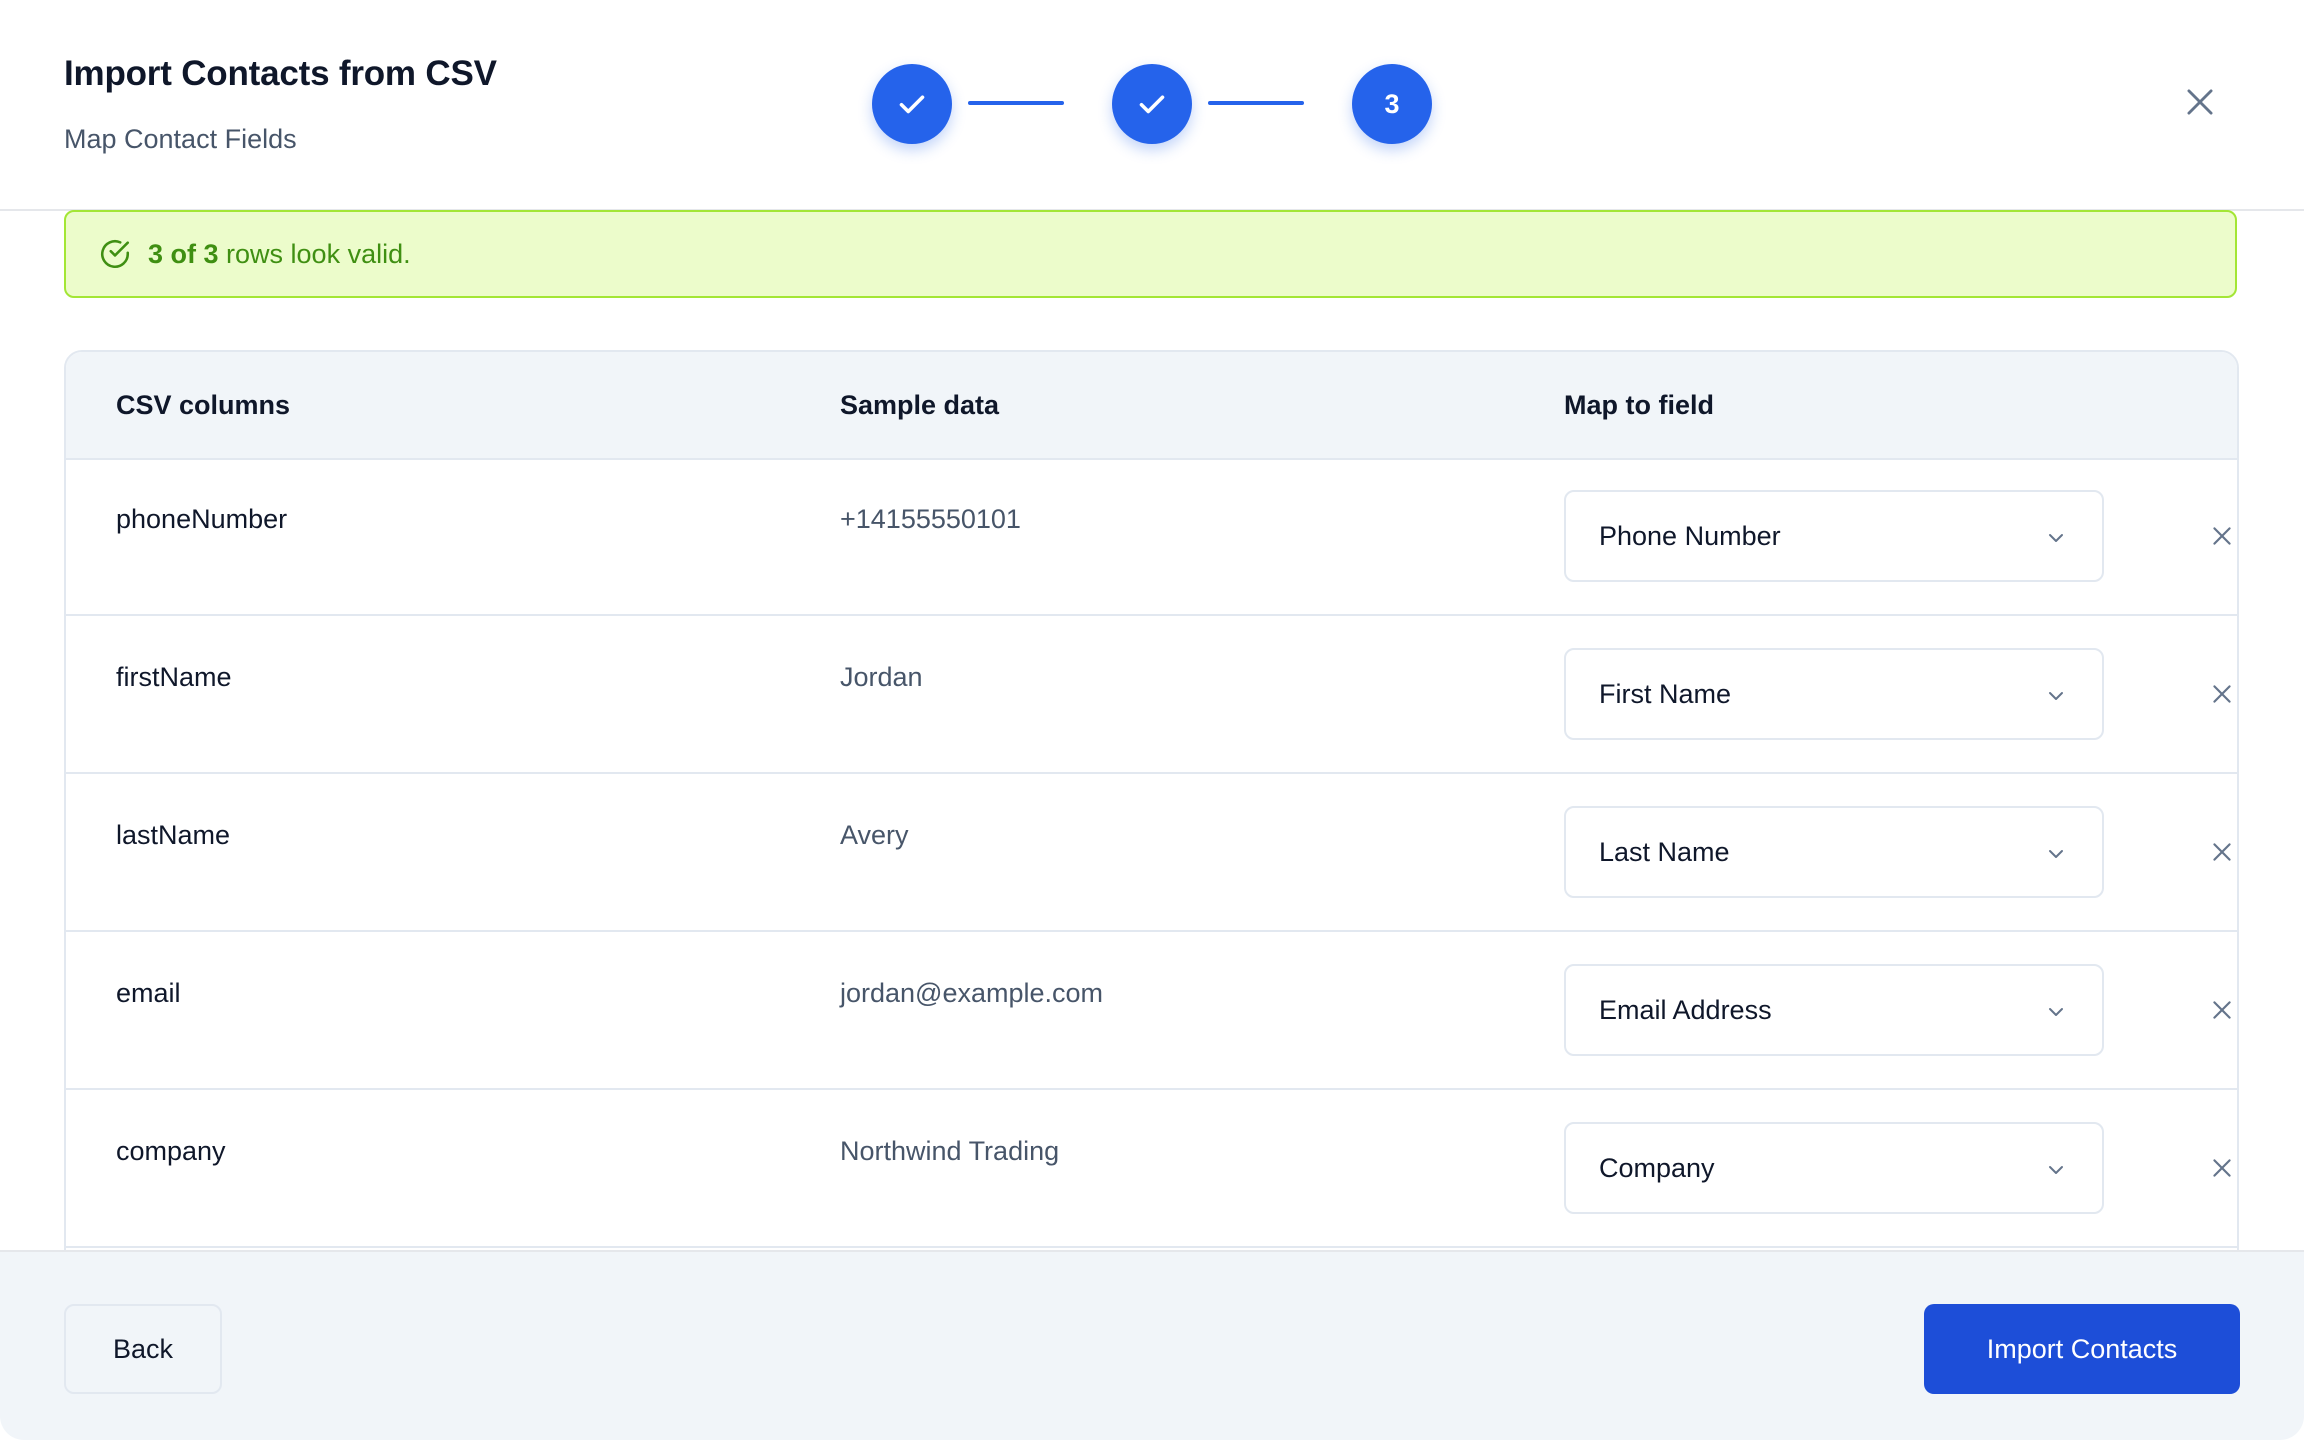 This screenshot has width=2304, height=1440. Describe the element at coordinates (203, 405) in the screenshot. I see `header-csv-columns: CSV columns` at that location.